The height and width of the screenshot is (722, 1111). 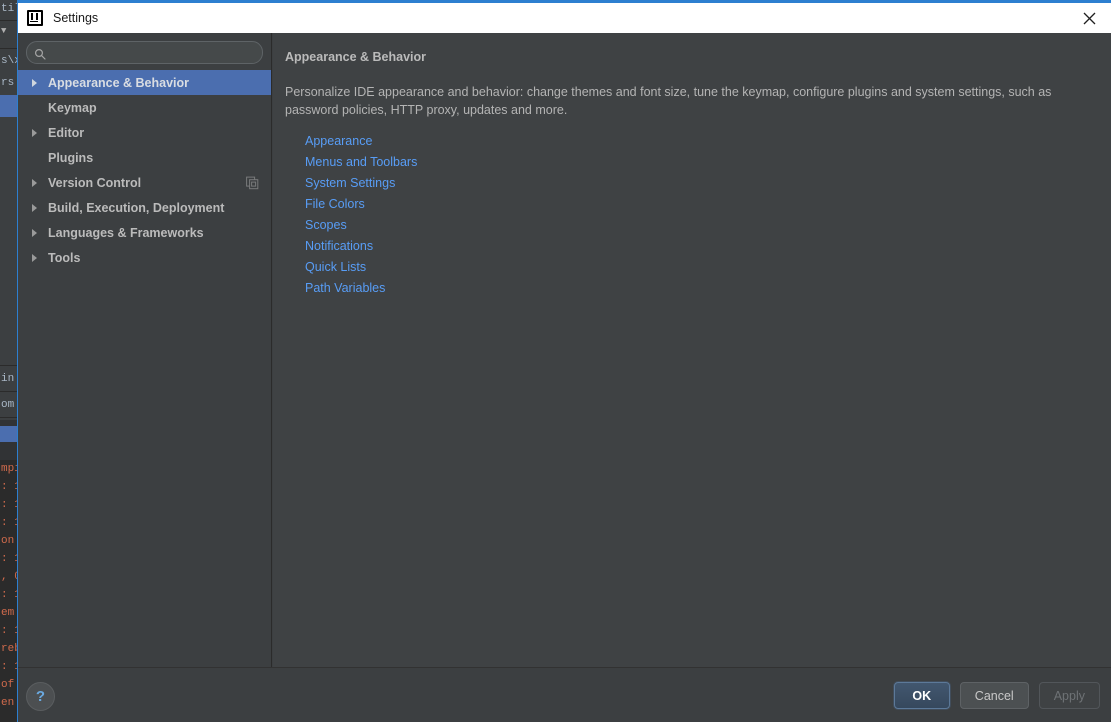 I want to click on search-box, so click(x=144, y=52).